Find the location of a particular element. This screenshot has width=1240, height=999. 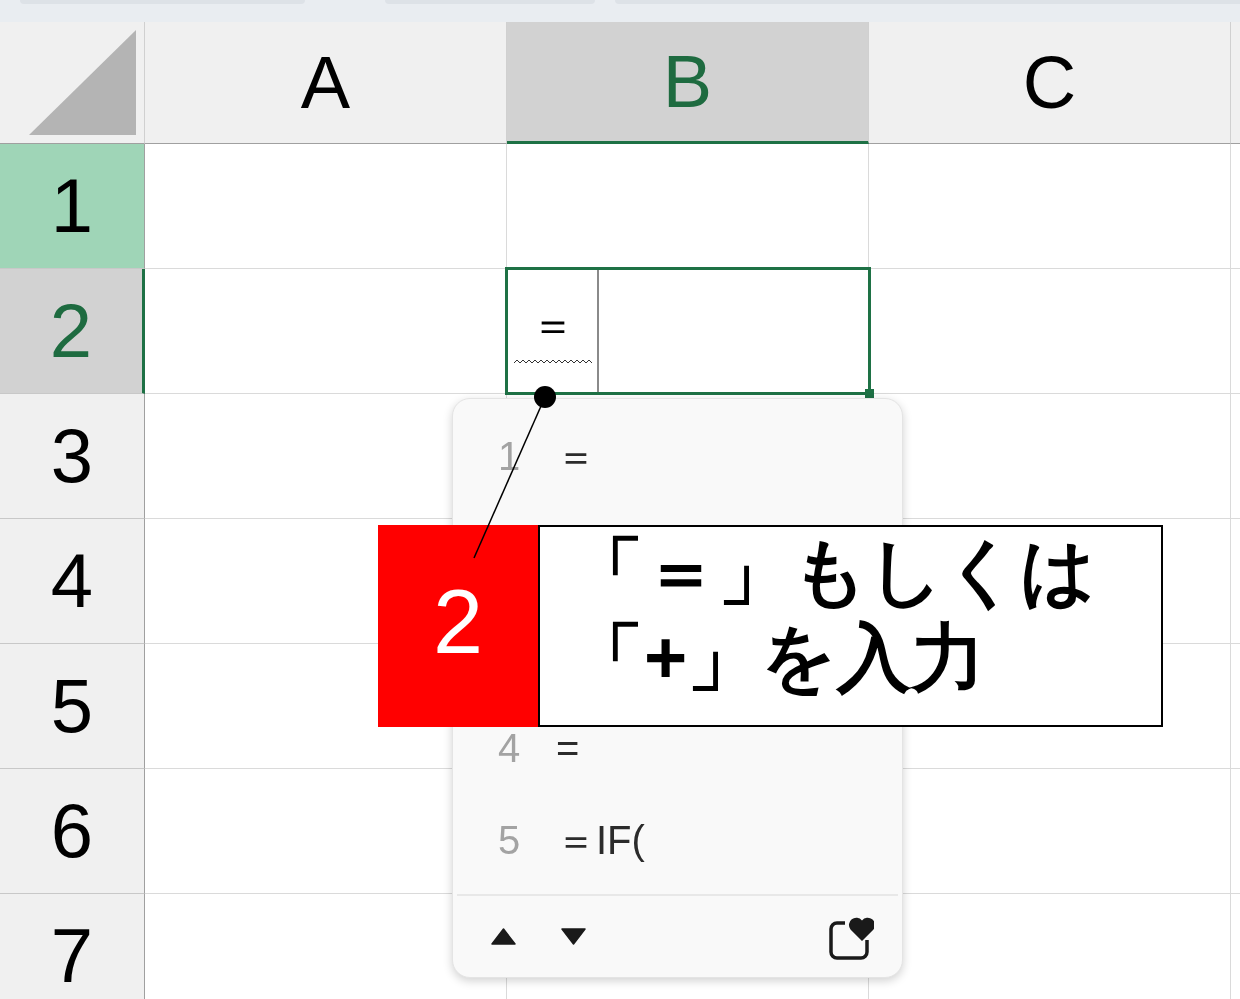

row-header: 5 is located at coordinates (72, 706).